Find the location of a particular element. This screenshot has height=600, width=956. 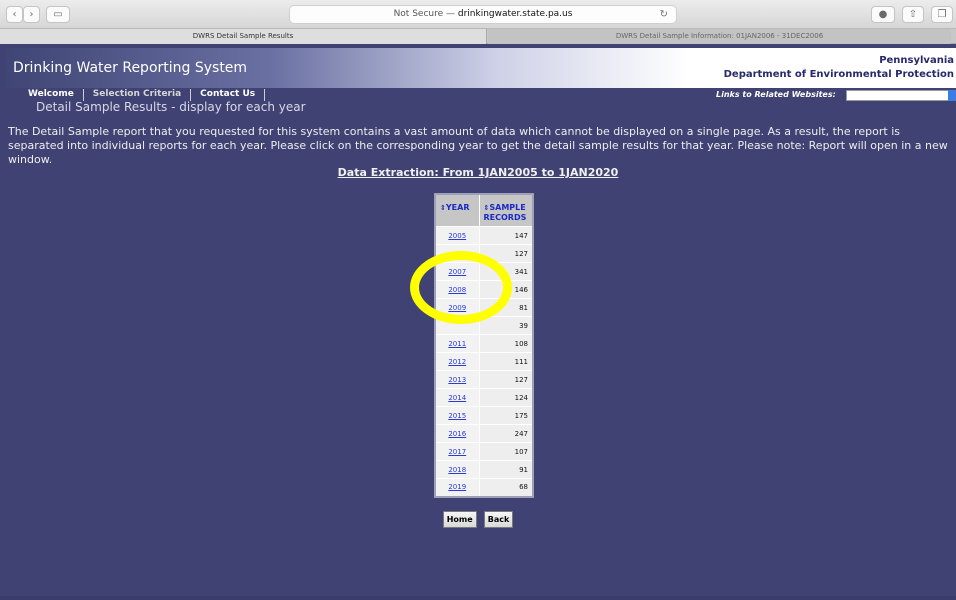

sample-records-cell: 39 is located at coordinates (506, 325).